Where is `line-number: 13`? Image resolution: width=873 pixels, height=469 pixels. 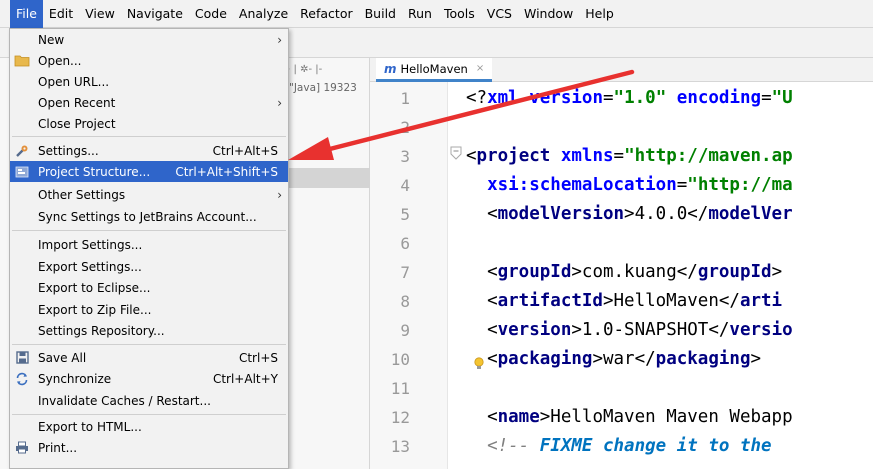 line-number: 13 is located at coordinates (400, 446).